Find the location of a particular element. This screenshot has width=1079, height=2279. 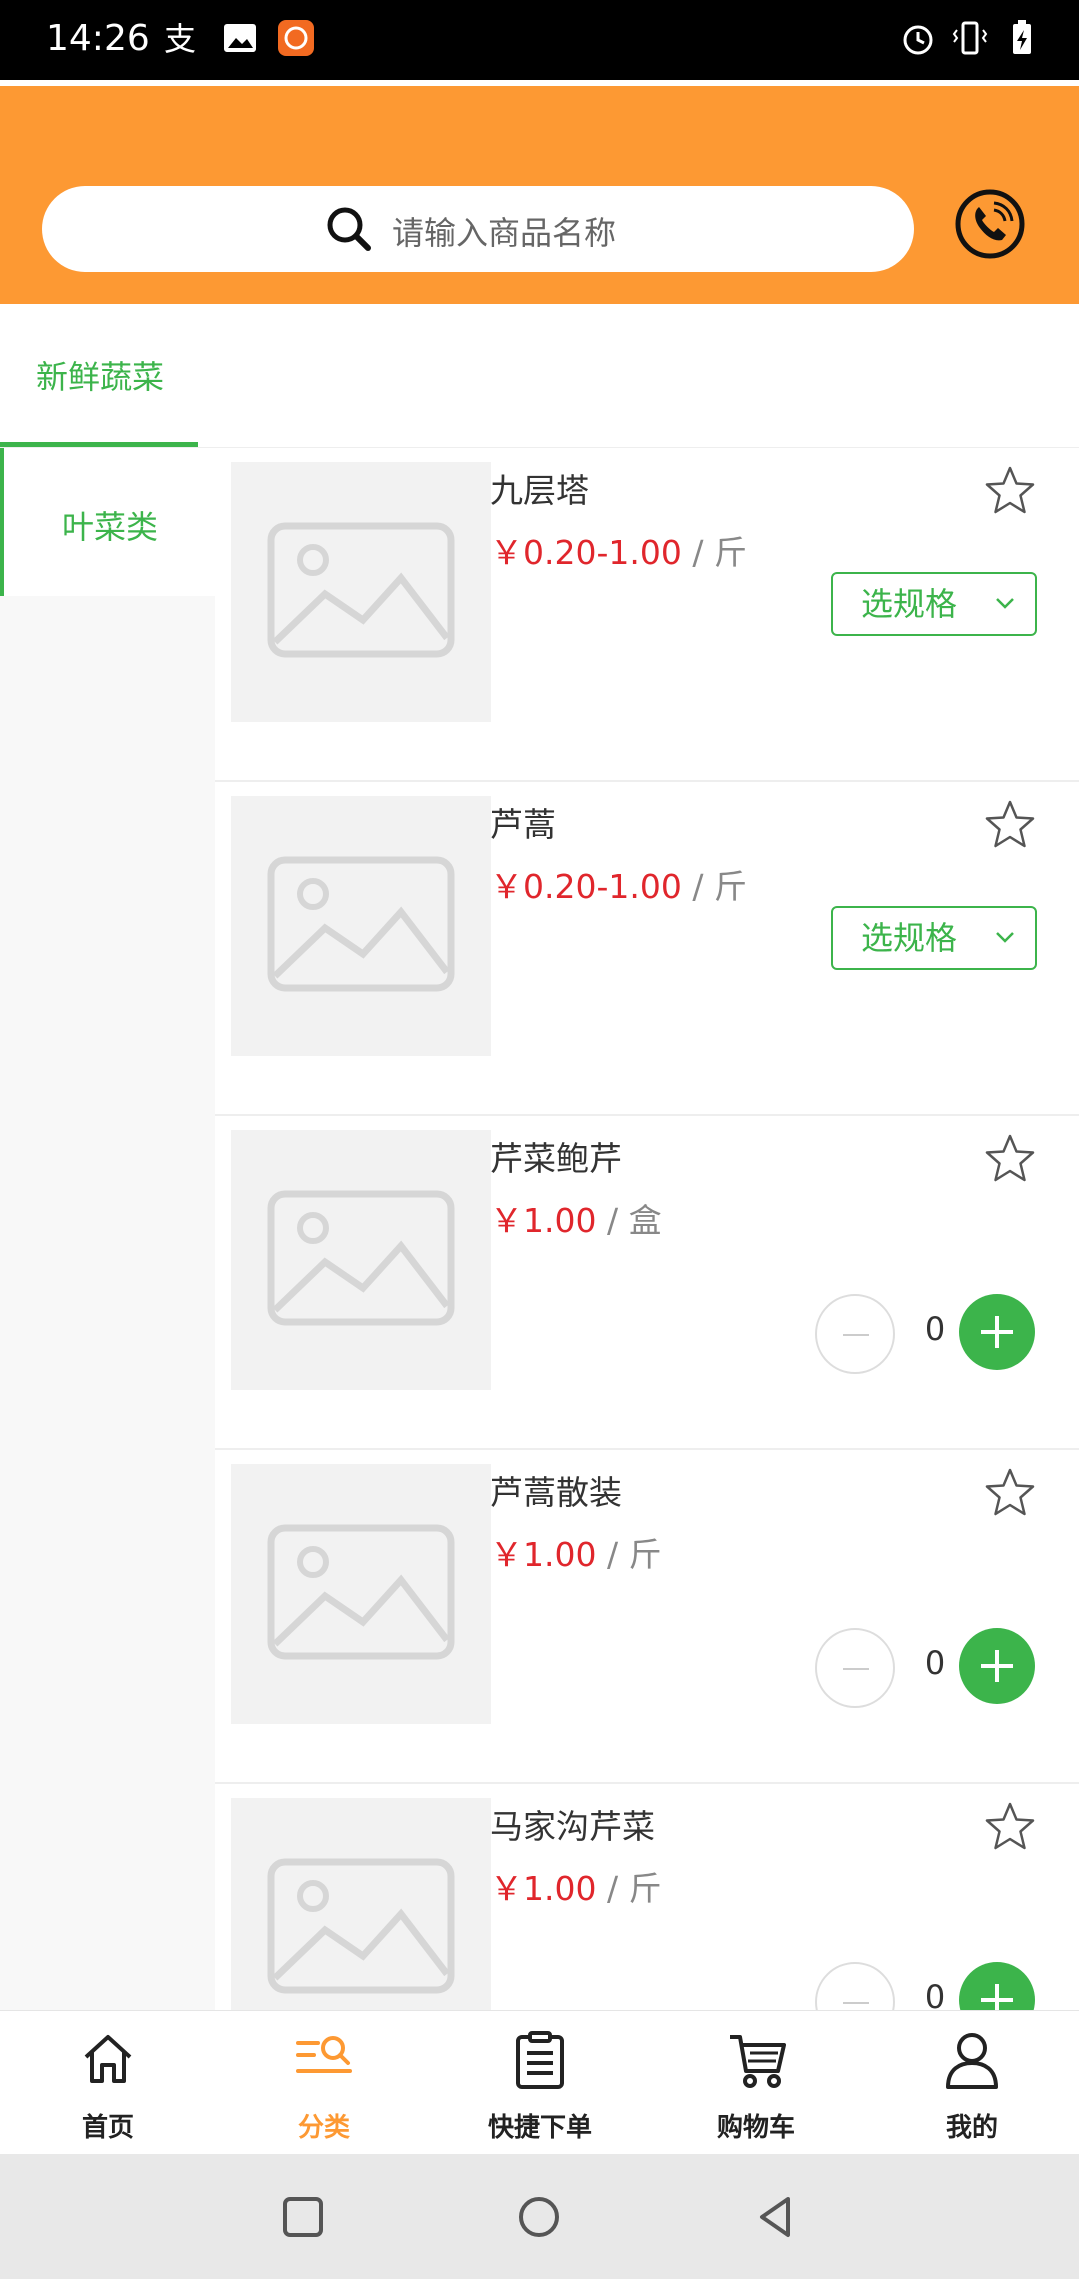

tab-home: 首页 is located at coordinates (108, 2083).